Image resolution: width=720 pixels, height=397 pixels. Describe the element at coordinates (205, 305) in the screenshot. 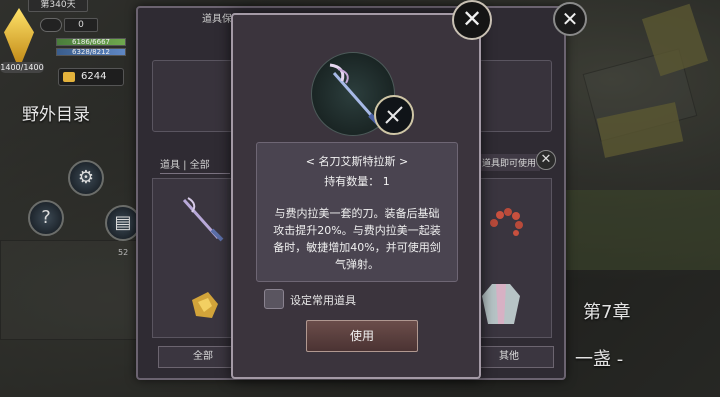

I see `ore-icon` at that location.